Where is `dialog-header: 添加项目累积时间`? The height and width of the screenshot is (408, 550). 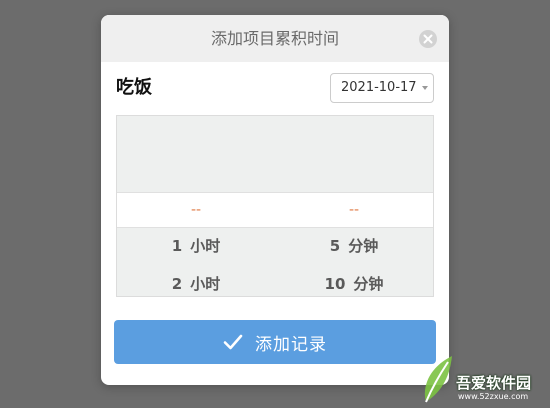 dialog-header: 添加项目累积时间 is located at coordinates (275, 38).